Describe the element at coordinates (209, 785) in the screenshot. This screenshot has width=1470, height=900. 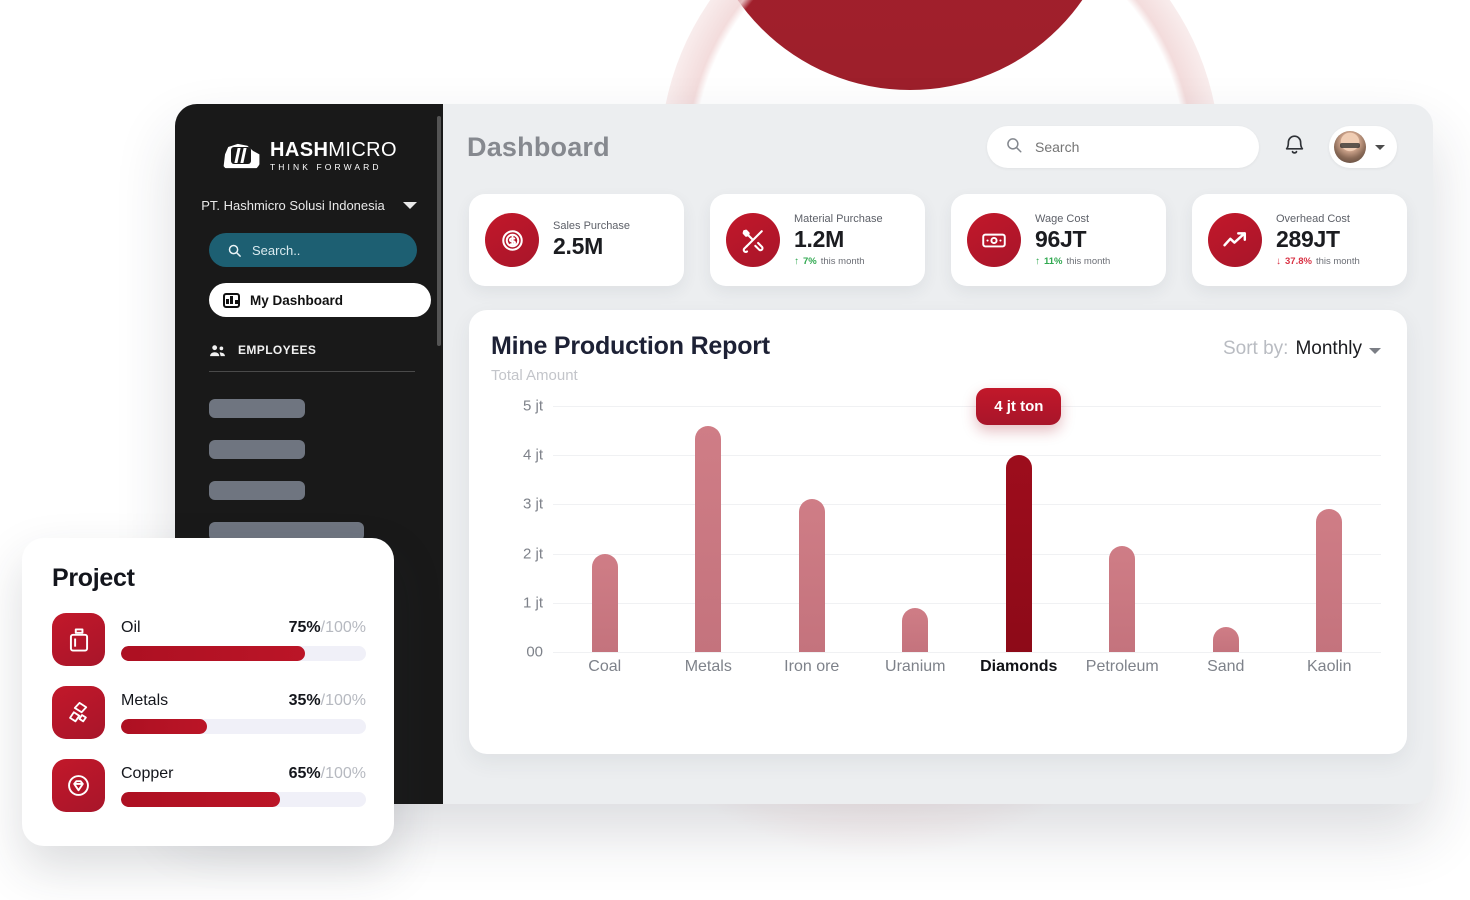
I see `project-row: Copper 65%/100%` at that location.